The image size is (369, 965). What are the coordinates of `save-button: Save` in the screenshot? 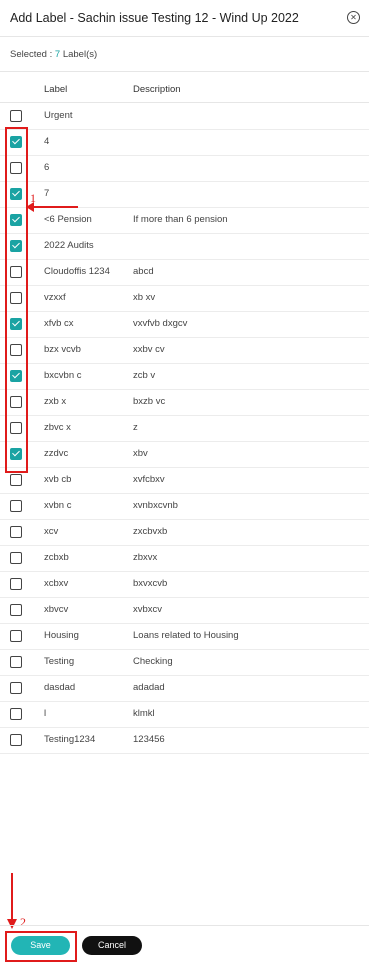 It's located at (40, 945).